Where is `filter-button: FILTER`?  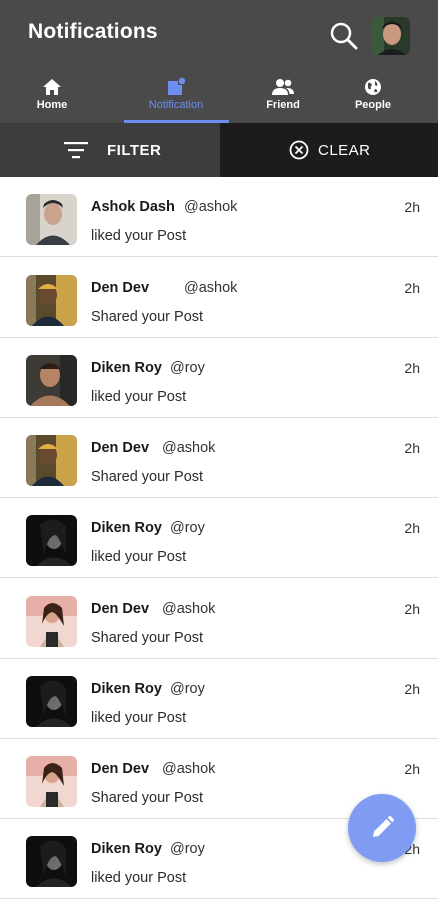 filter-button: FILTER is located at coordinates (110, 150).